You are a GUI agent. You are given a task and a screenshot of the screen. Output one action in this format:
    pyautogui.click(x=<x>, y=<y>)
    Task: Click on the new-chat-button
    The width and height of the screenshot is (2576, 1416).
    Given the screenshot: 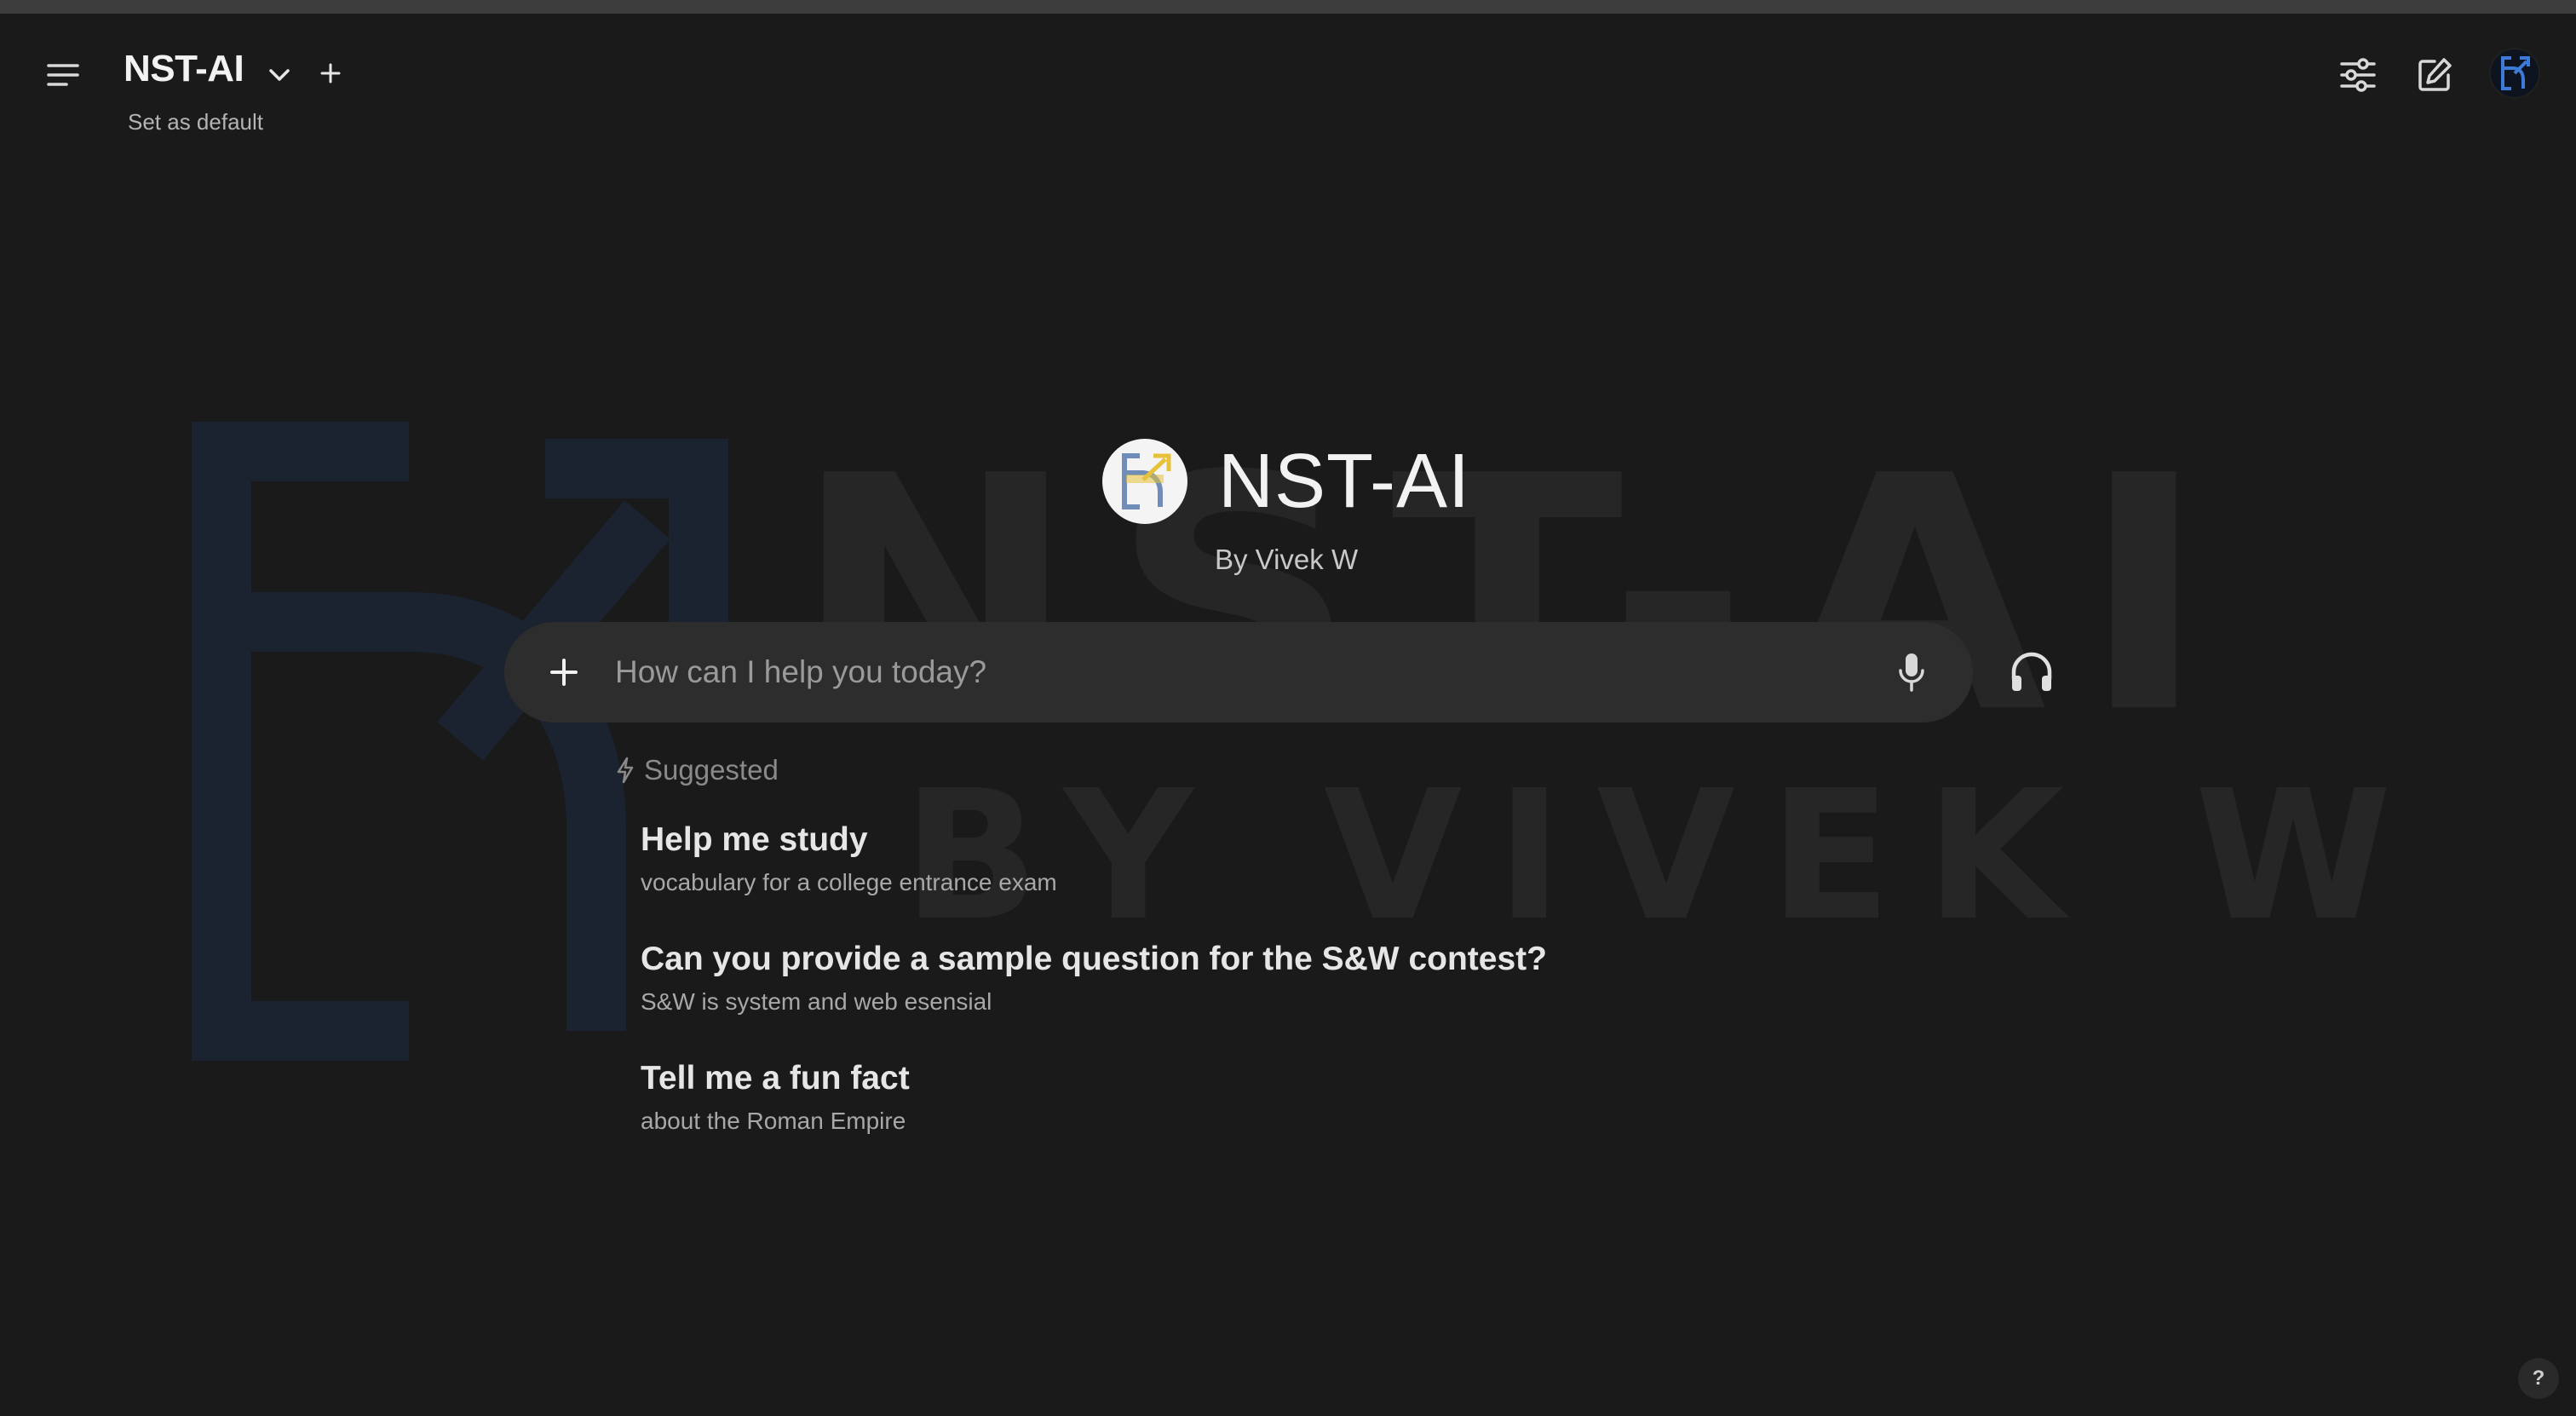 What is the action you would take?
    pyautogui.click(x=2435, y=75)
    